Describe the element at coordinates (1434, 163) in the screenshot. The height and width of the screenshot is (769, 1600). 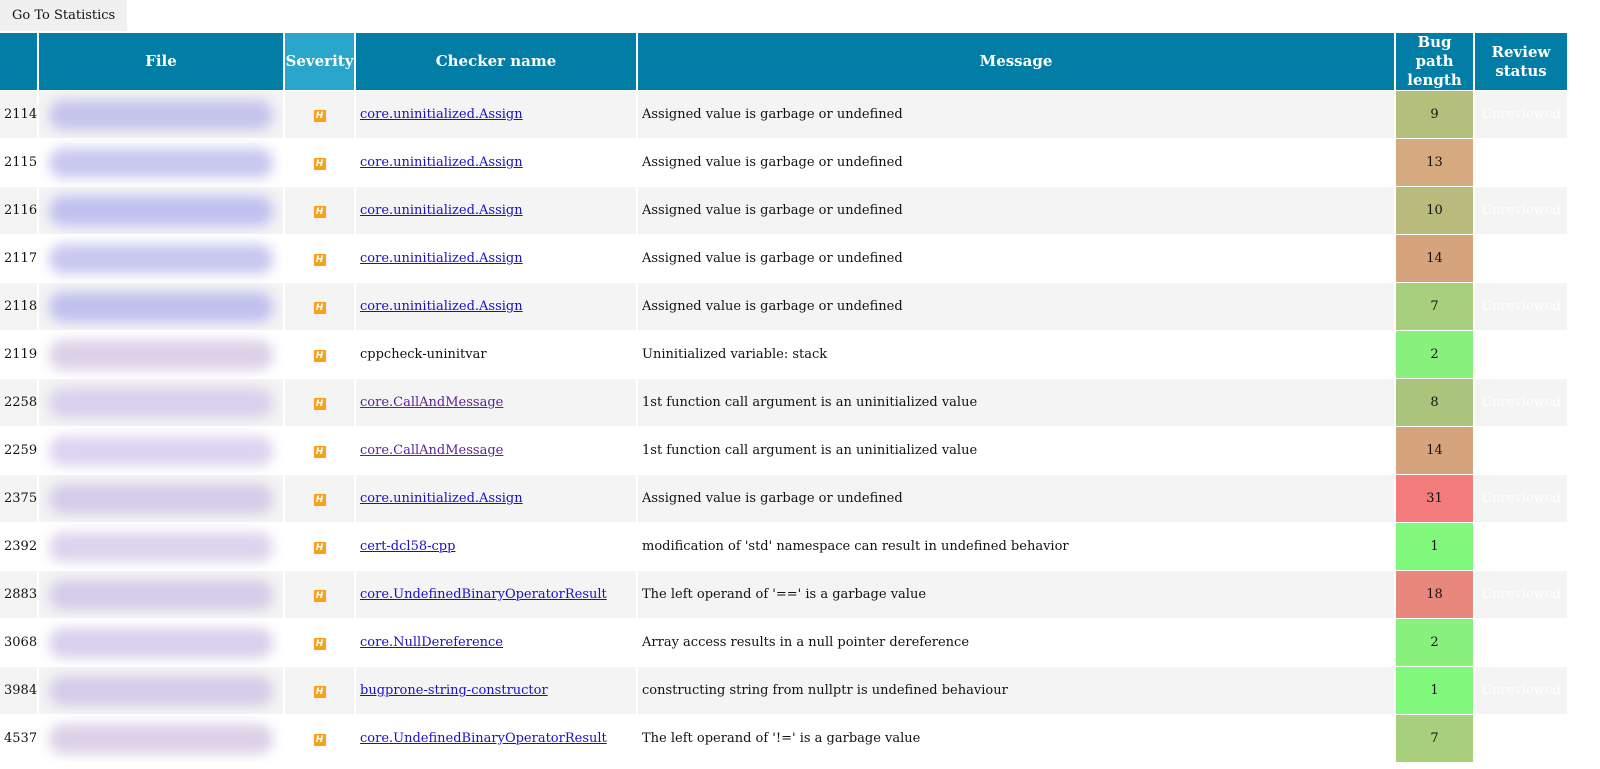
I see `bug-path-length-cell: 13` at that location.